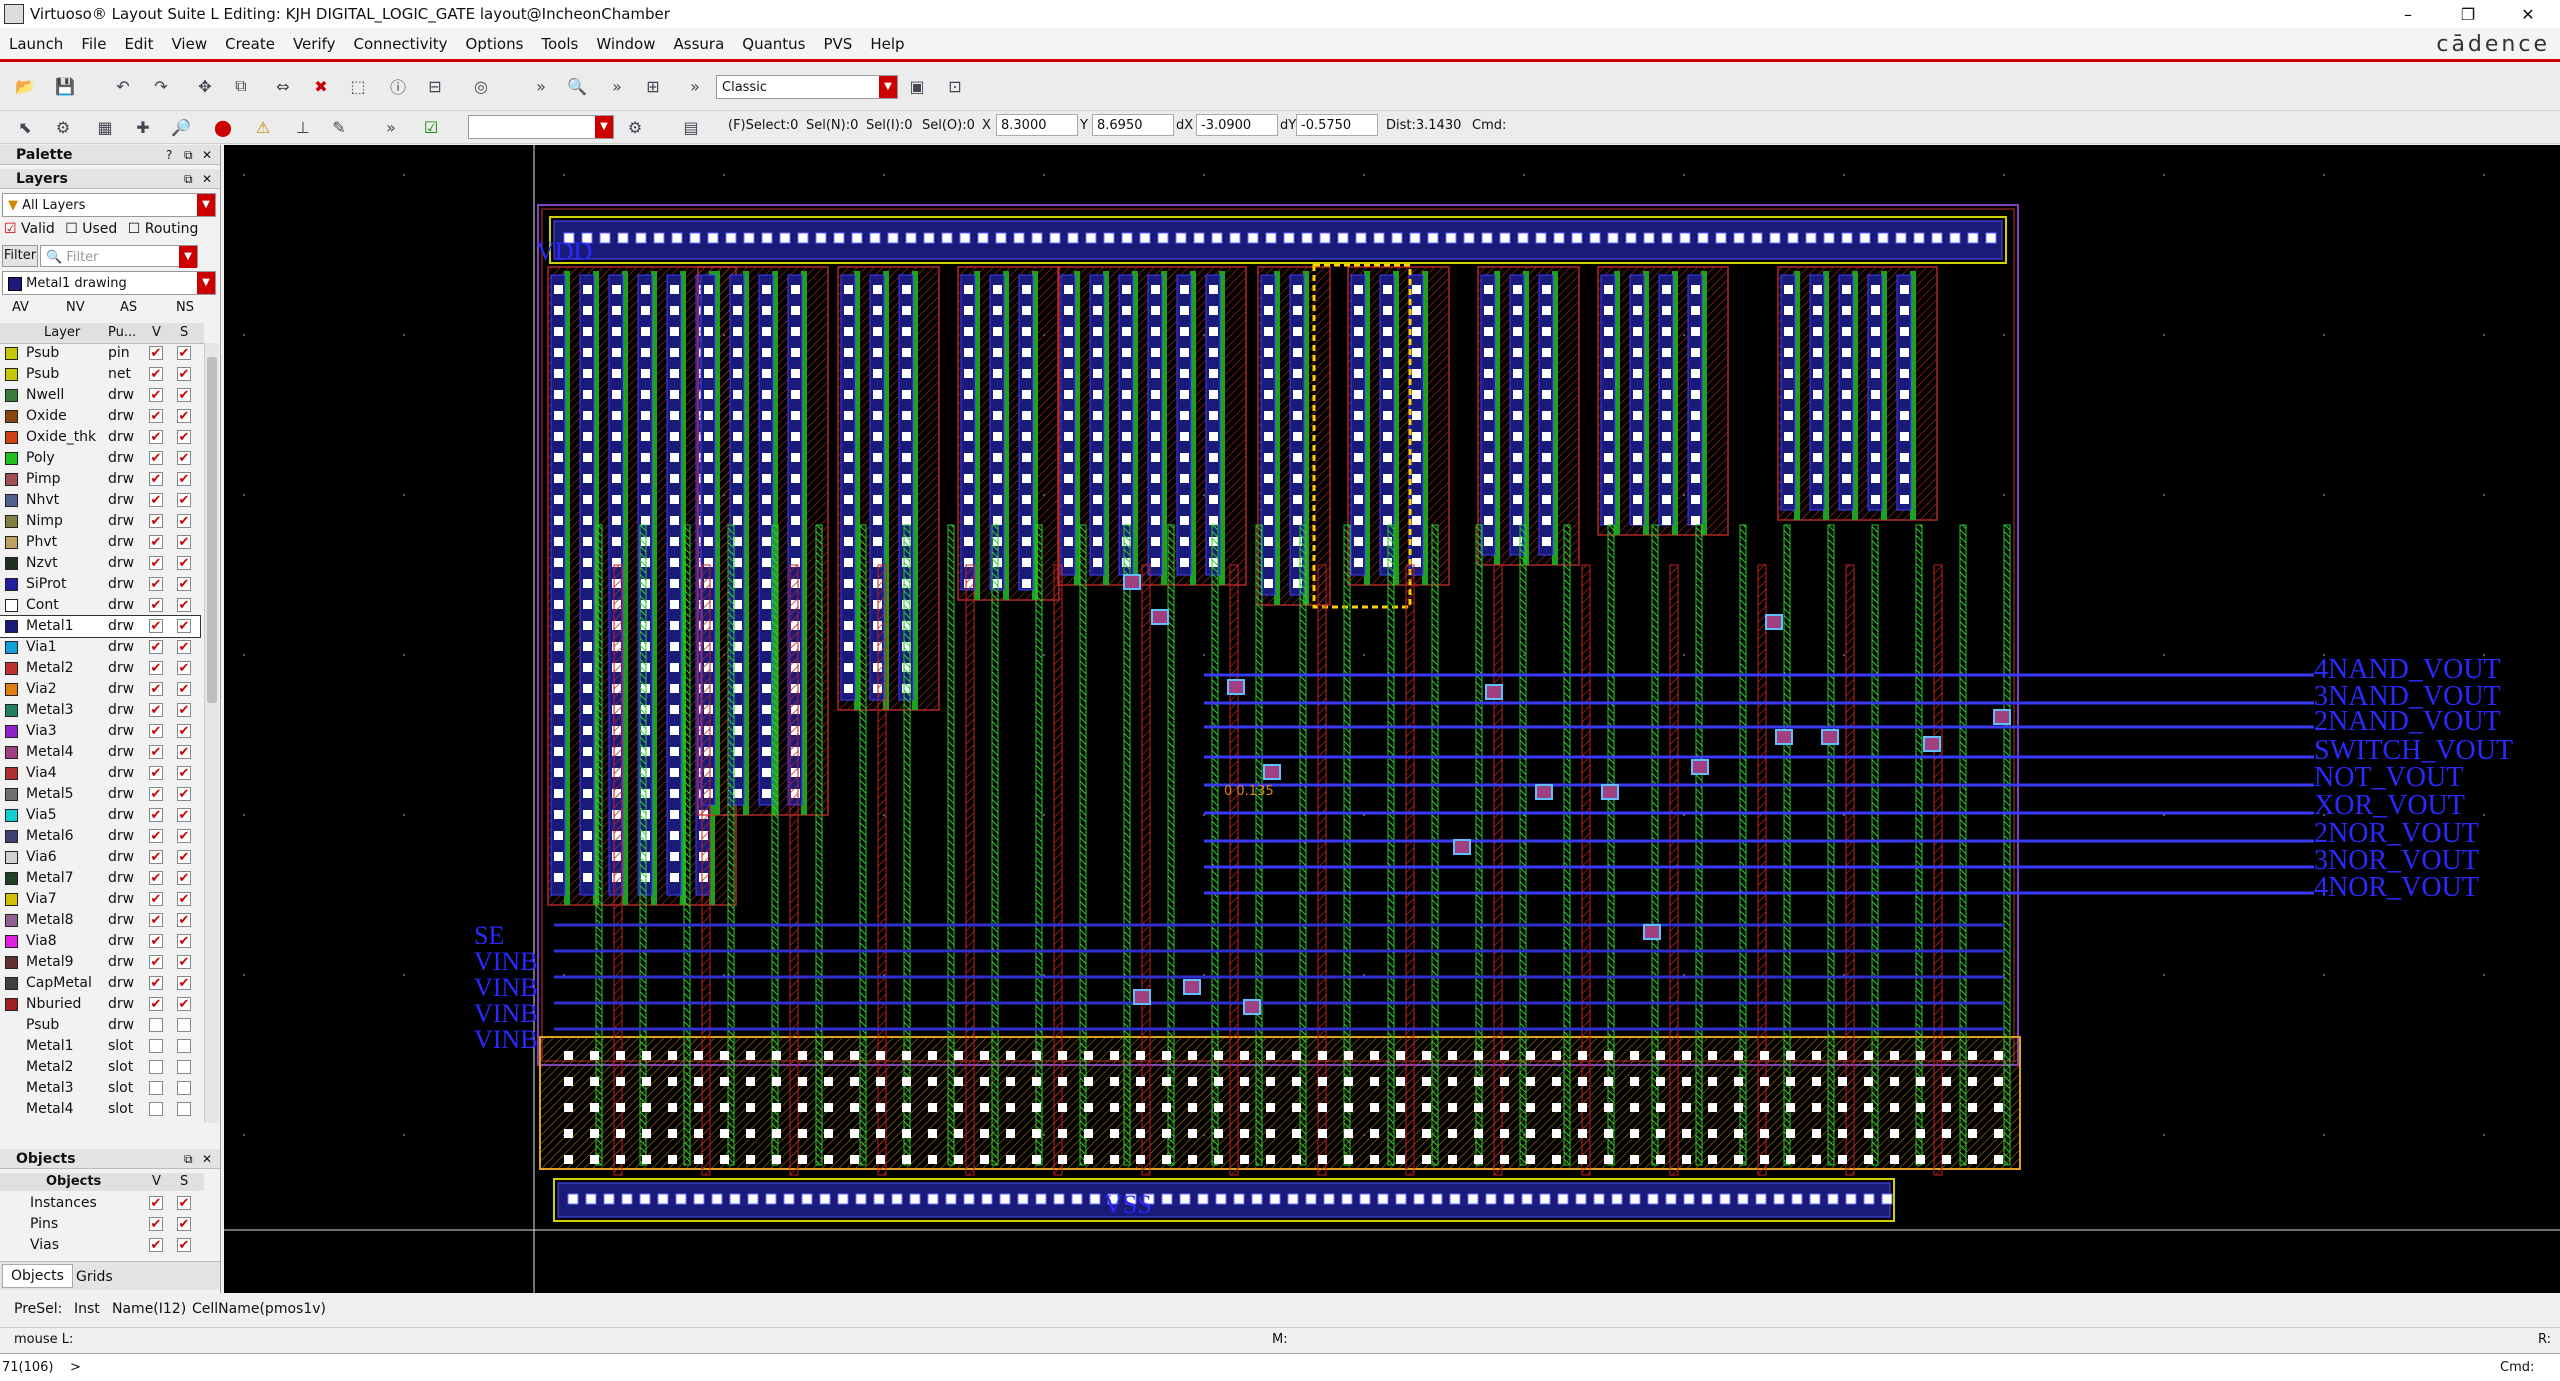  I want to click on layer-row: Metal4 slot, so click(100, 1109).